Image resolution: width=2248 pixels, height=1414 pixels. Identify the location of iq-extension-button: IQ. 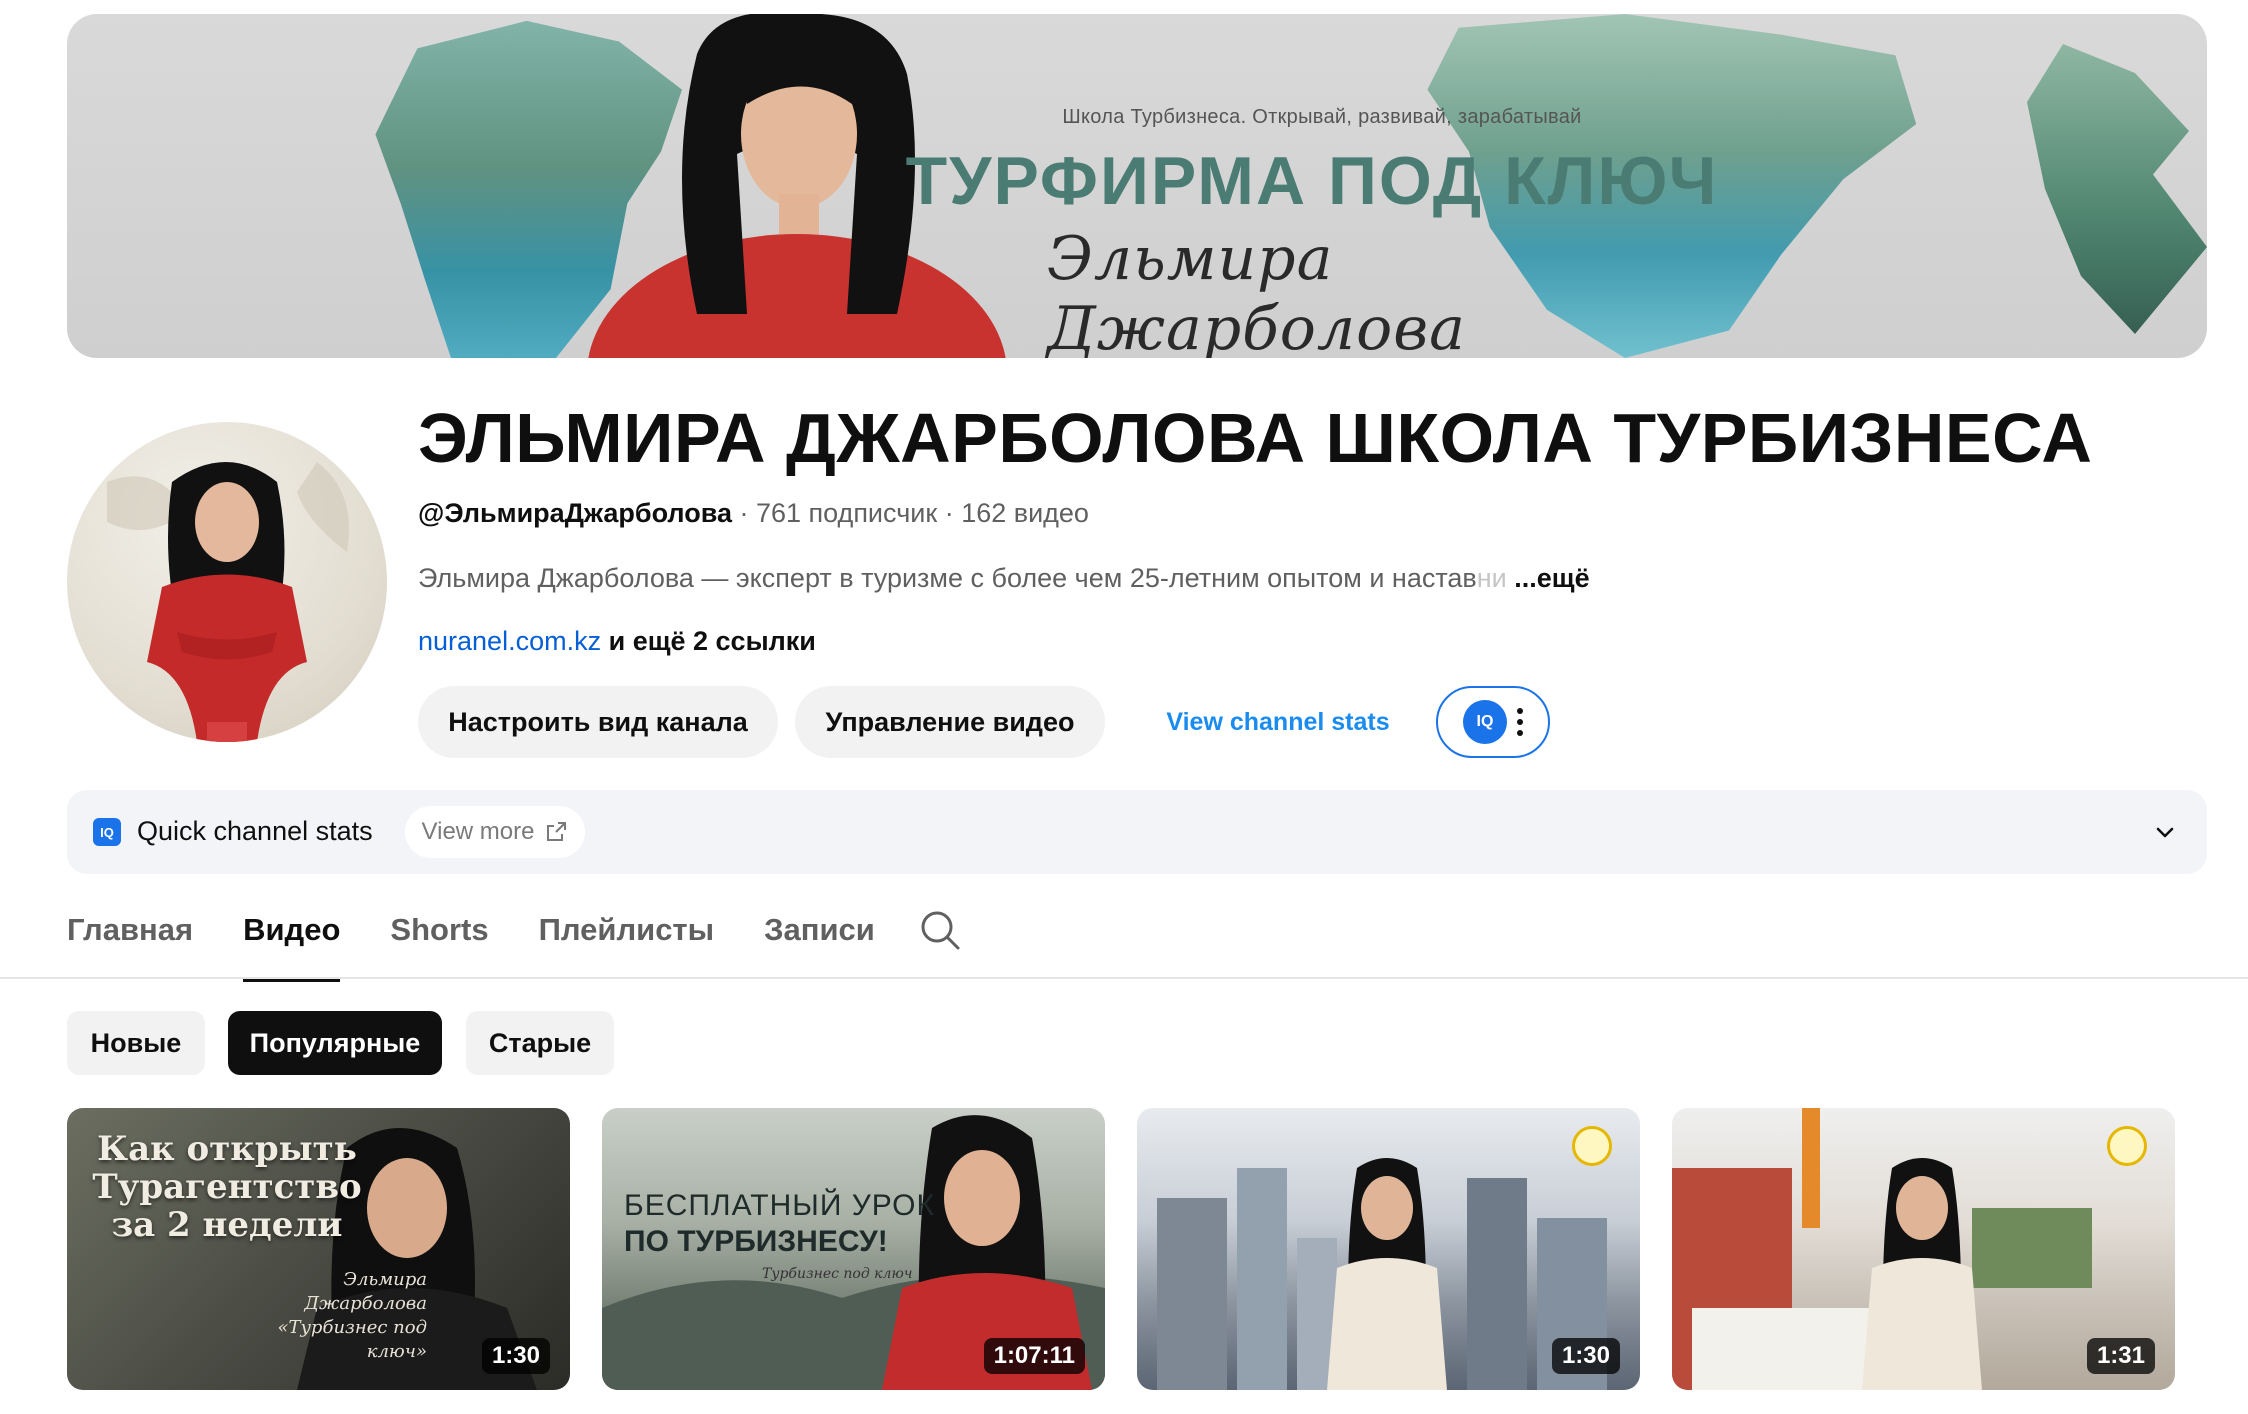
(1493, 722).